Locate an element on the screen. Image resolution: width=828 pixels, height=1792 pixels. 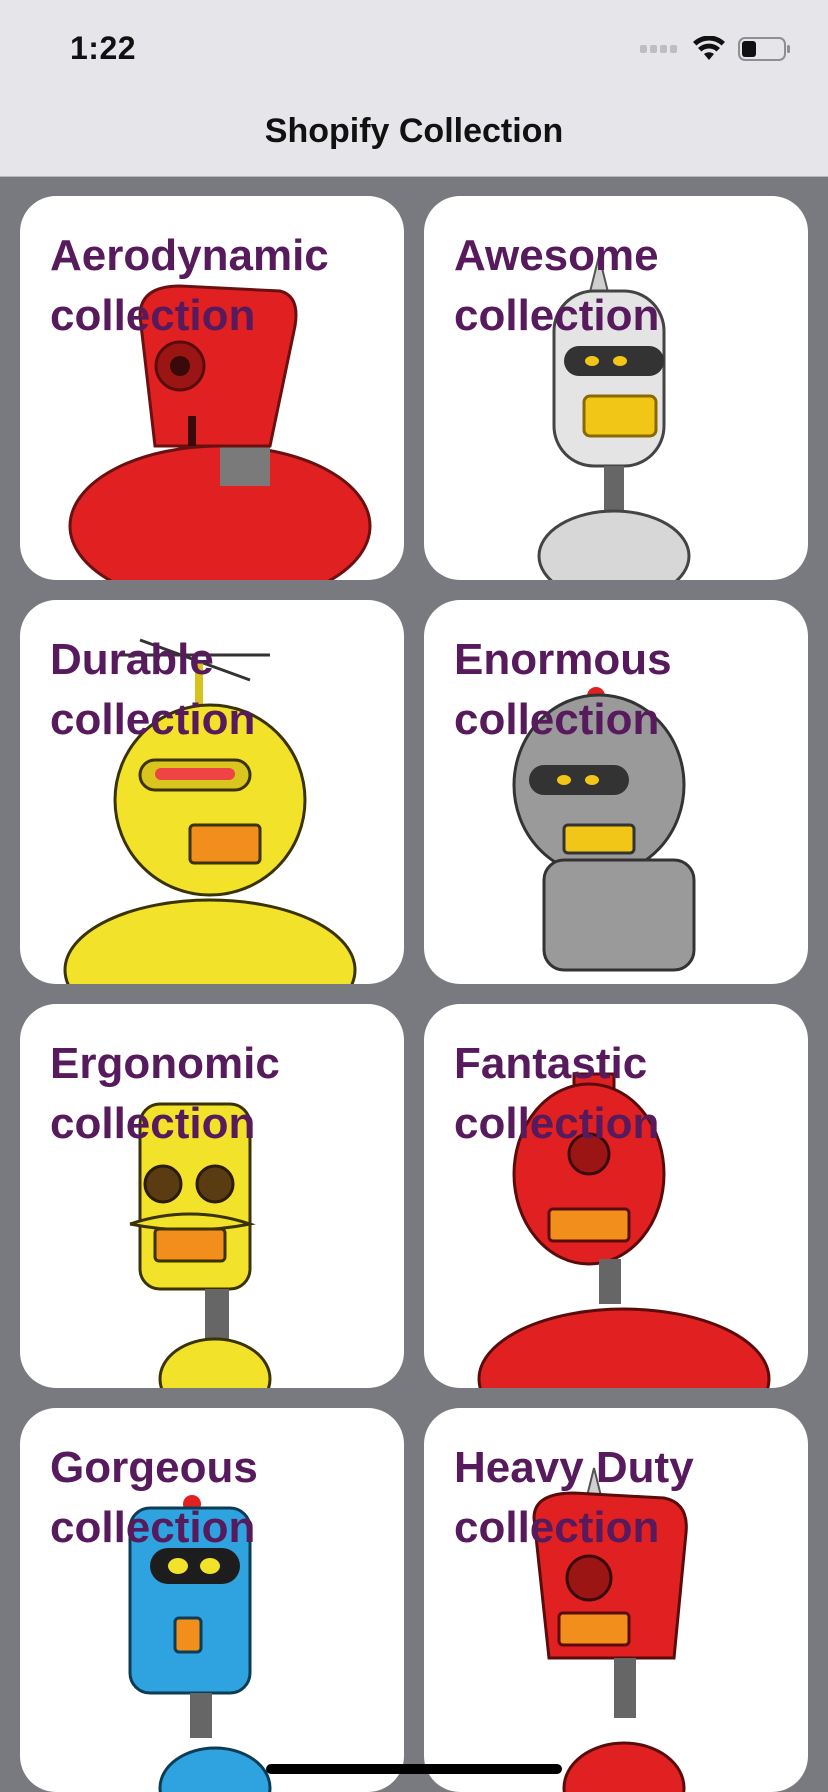
collection-title: Fantastic collection is located at coordinates (624, 1094).